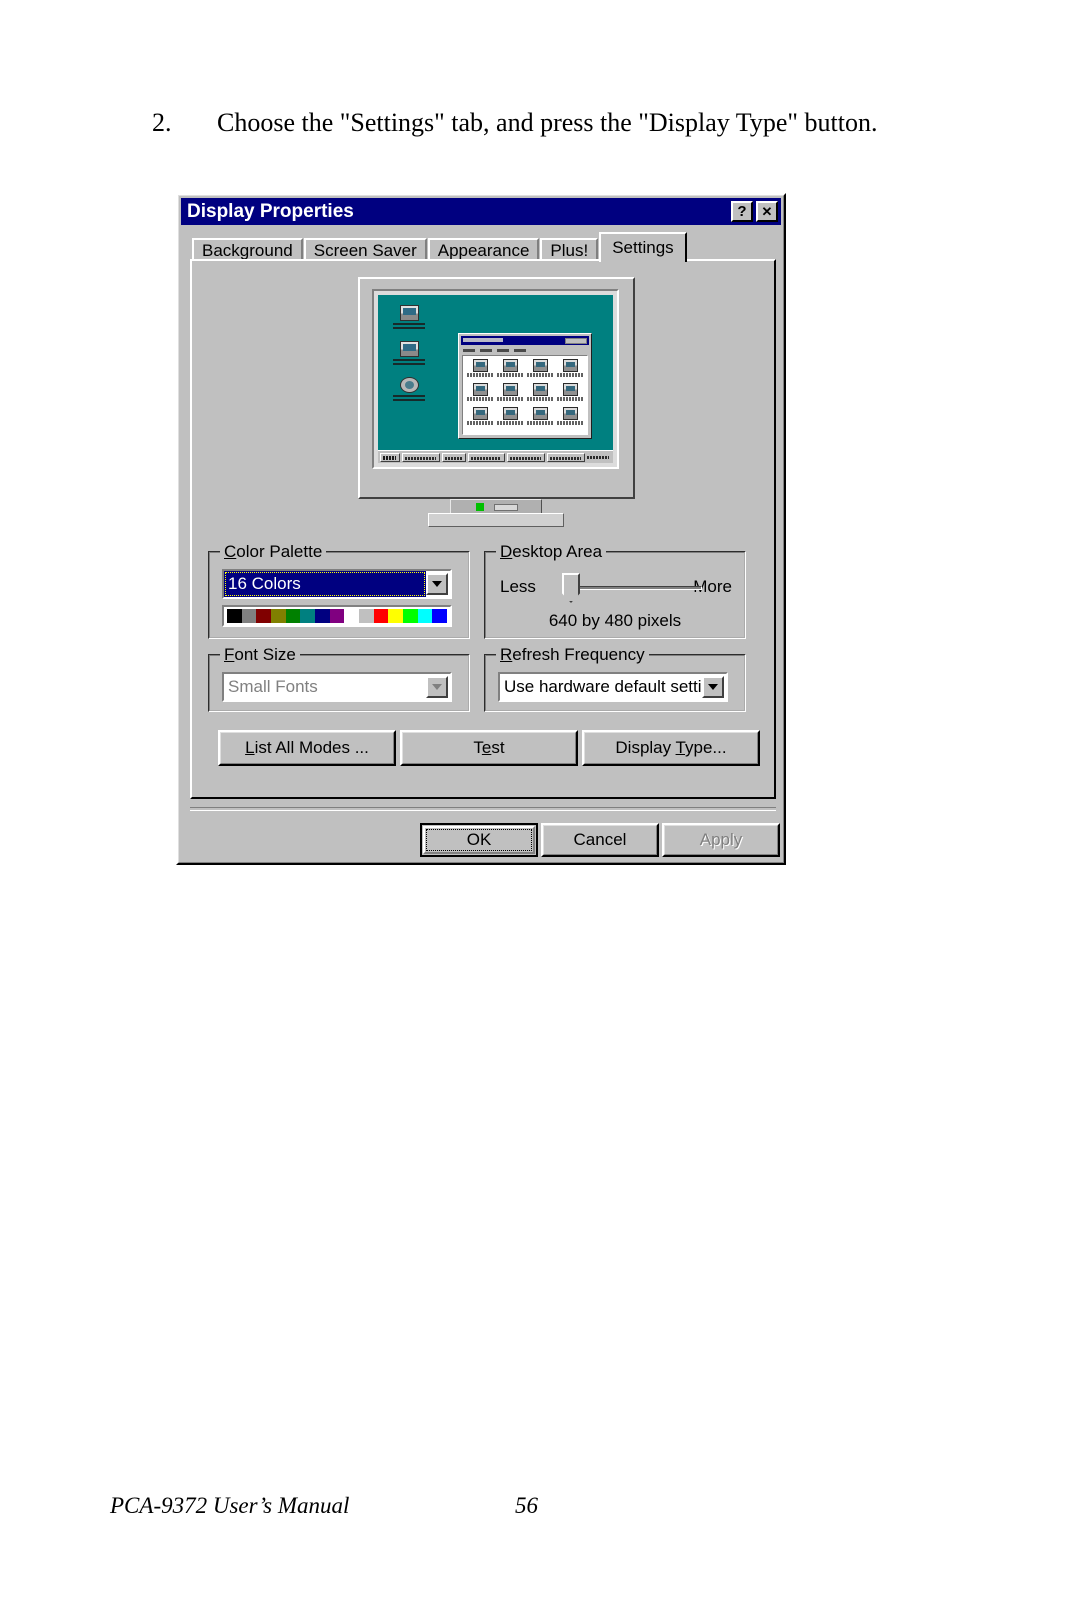 The width and height of the screenshot is (1080, 1618). I want to click on cancel-button: Cancel, so click(600, 840).